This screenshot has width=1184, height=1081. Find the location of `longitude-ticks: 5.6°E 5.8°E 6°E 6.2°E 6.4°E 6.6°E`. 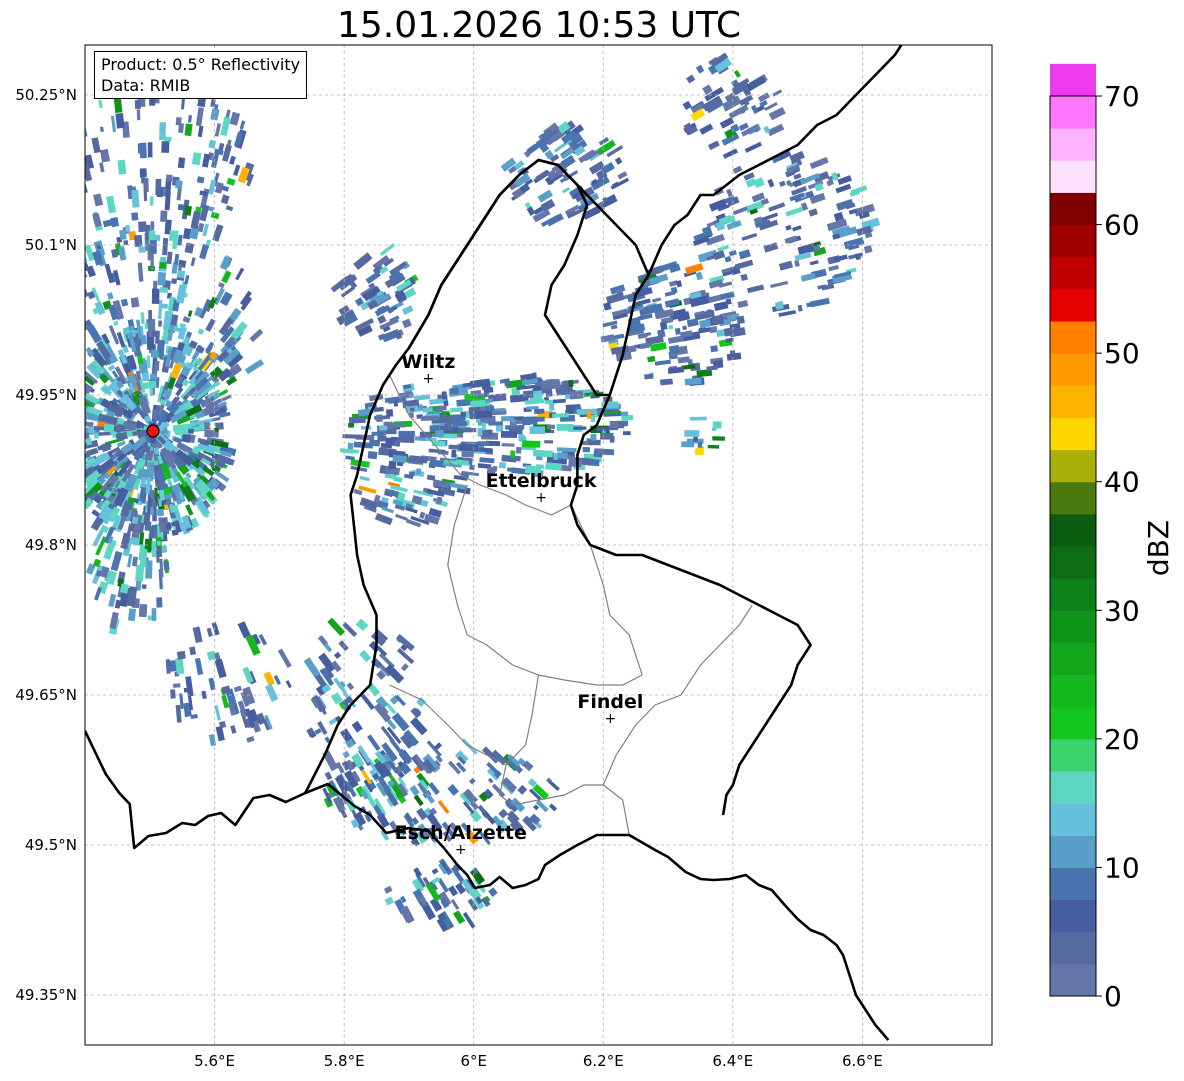

longitude-ticks: 5.6°E 5.8°E 6°E 6.2°E 6.4°E 6.6°E is located at coordinates (538, 1061).